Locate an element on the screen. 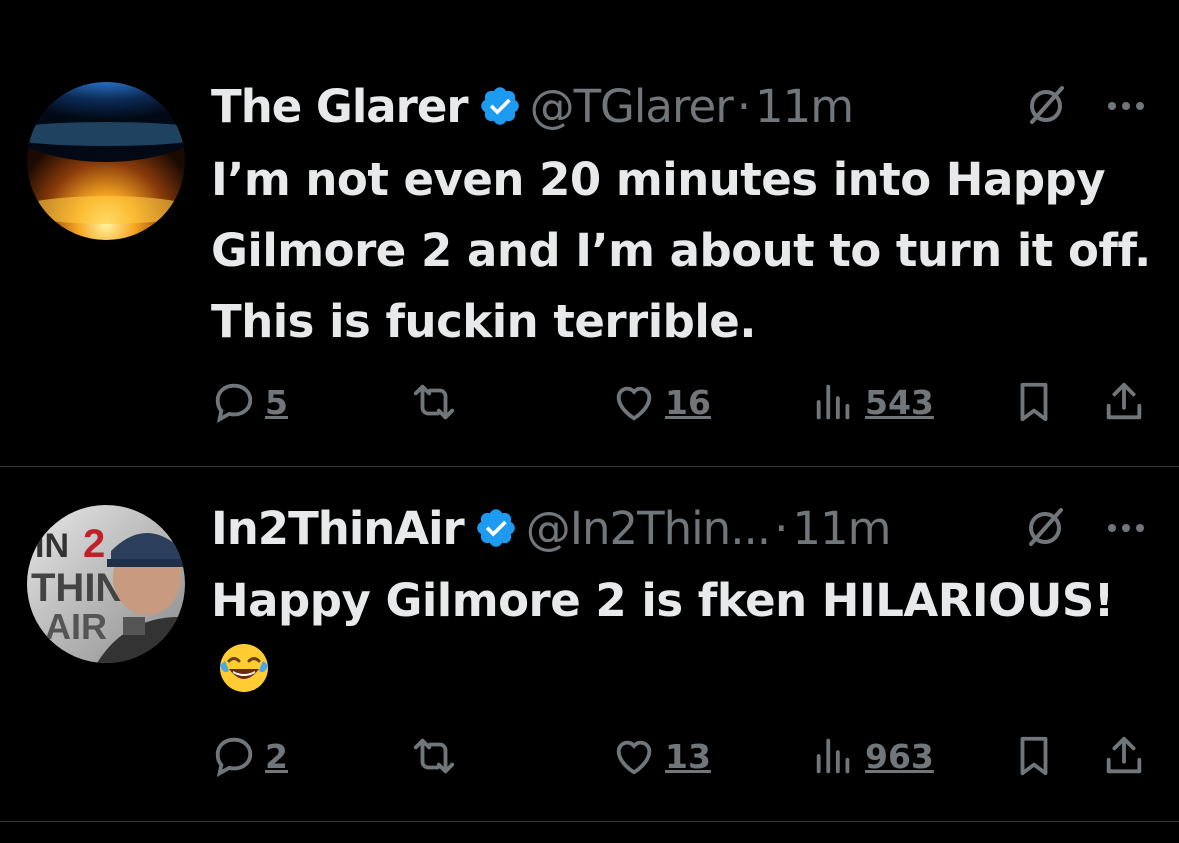  svg-text: AIR is located at coordinates (76, 626).